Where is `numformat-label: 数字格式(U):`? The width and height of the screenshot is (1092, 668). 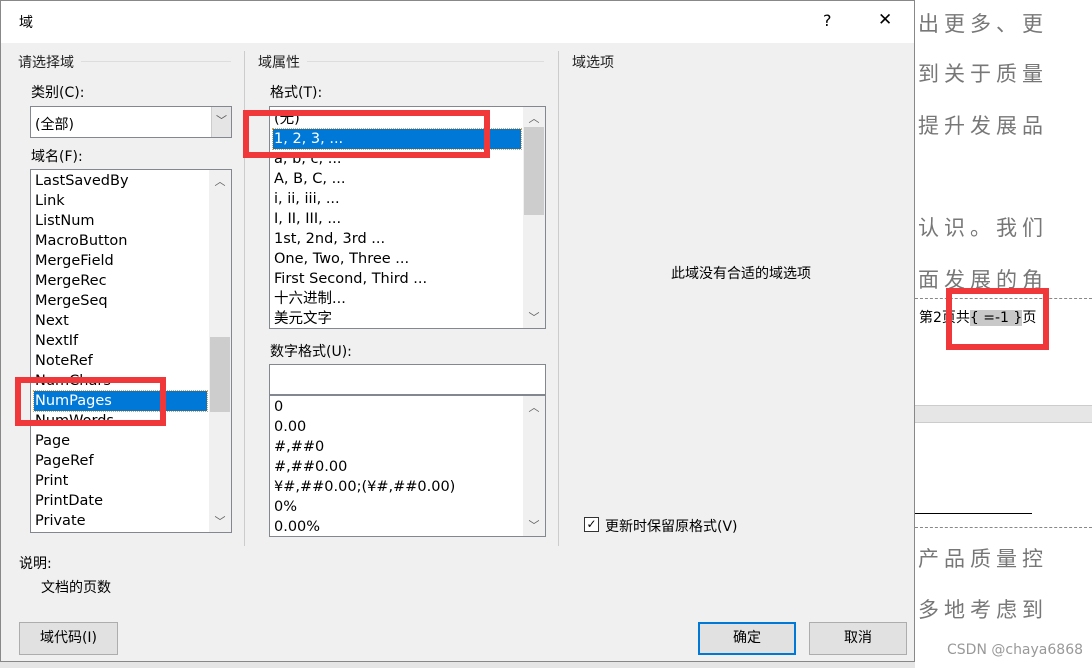
numformat-label: 数字格式(U): is located at coordinates (311, 352).